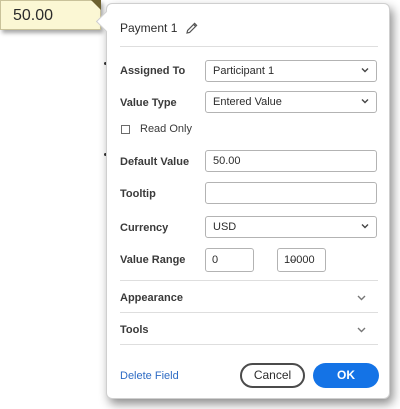 The height and width of the screenshot is (409, 400). What do you see at coordinates (247, 102) in the screenshot?
I see `value-type-value: Entered Value` at bounding box center [247, 102].